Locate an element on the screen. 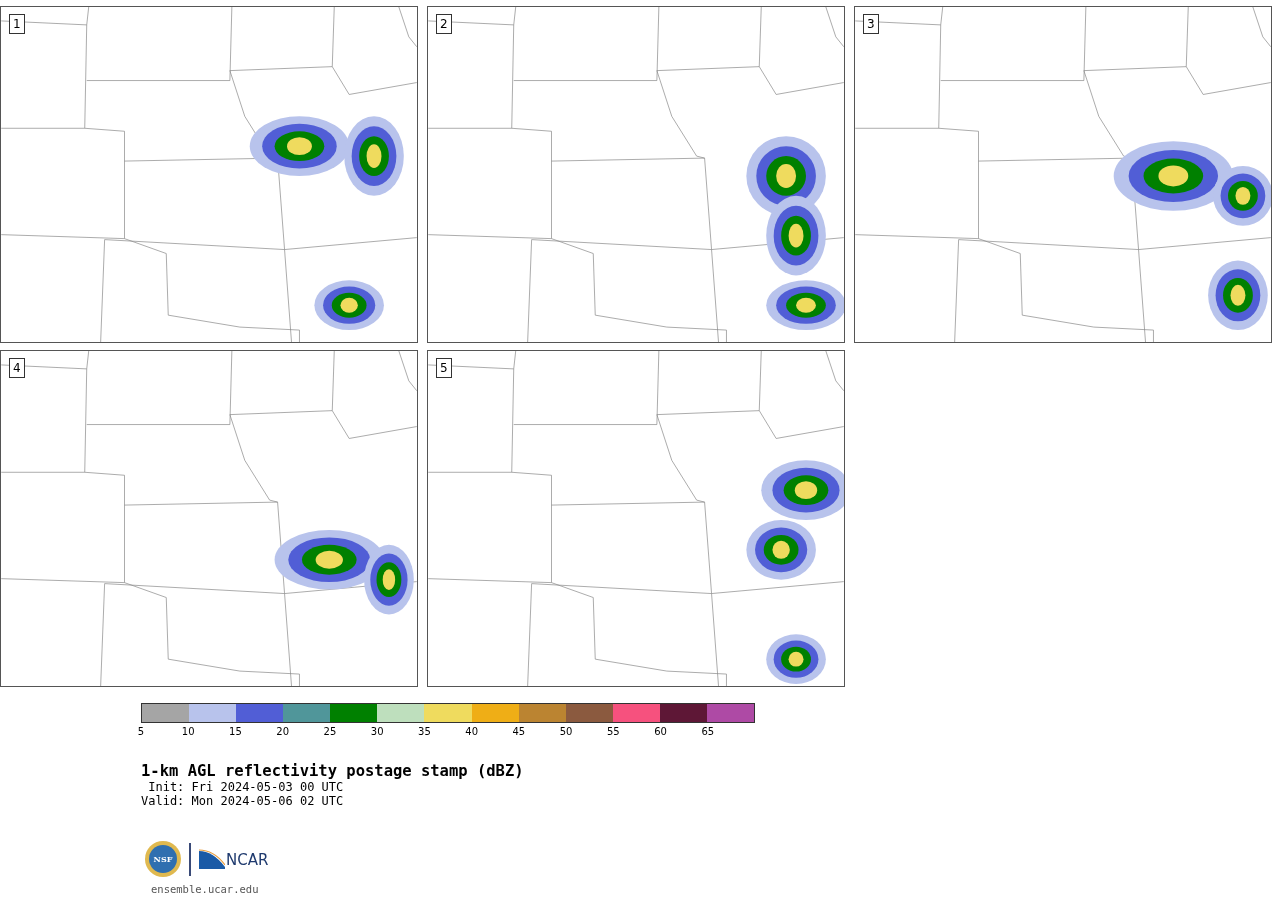 Image resolution: width=1280 pixels, height=901 pixels. scale-tick-label: 65 is located at coordinates (708, 732).